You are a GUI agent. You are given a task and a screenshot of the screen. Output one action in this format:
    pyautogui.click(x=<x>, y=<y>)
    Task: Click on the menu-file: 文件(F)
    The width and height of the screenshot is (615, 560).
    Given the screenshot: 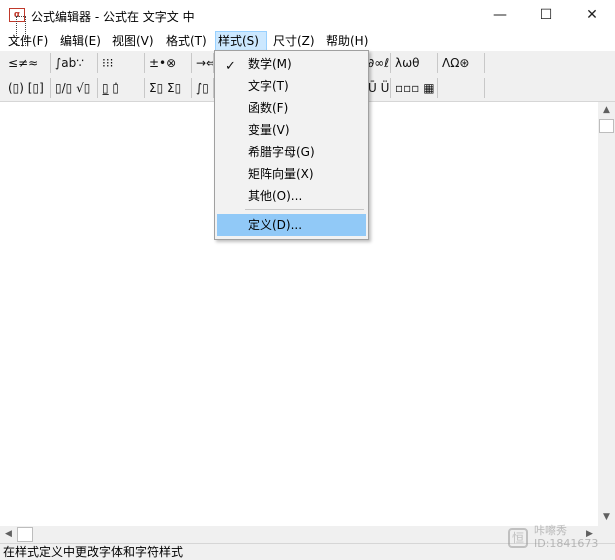 What is the action you would take?
    pyautogui.click(x=28, y=41)
    